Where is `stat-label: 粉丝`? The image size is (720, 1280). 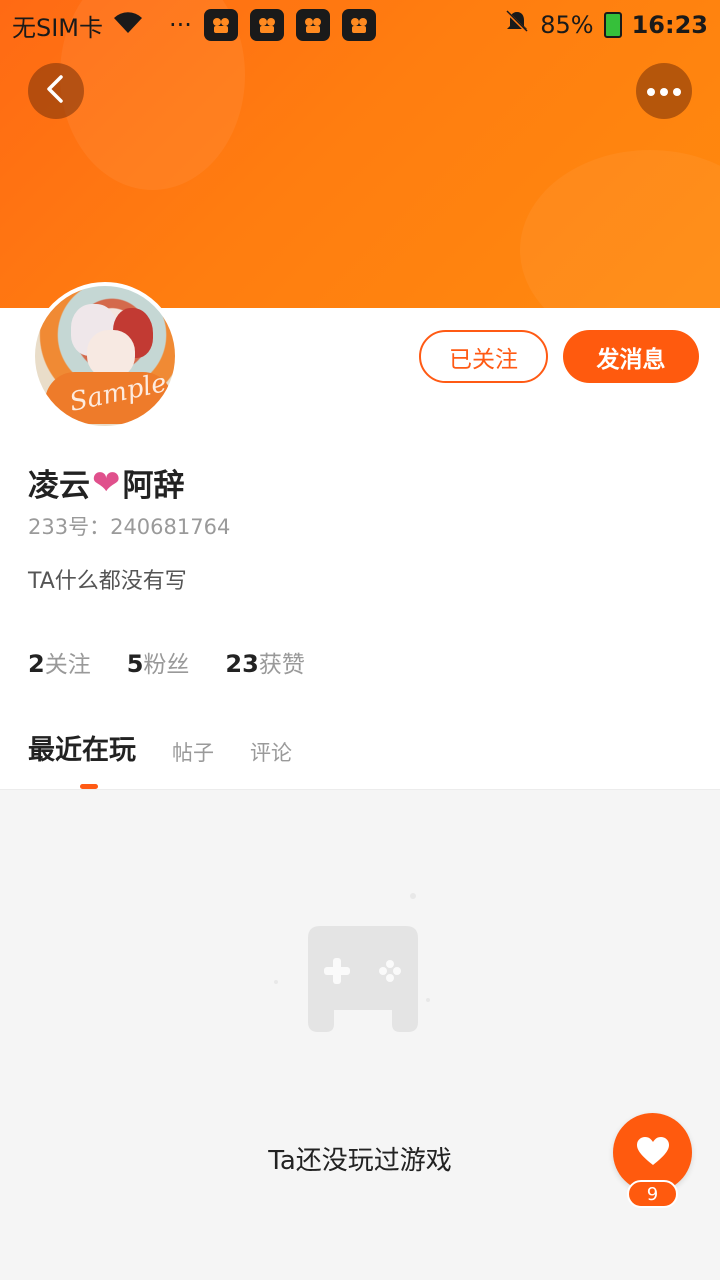 stat-label: 粉丝 is located at coordinates (166, 665).